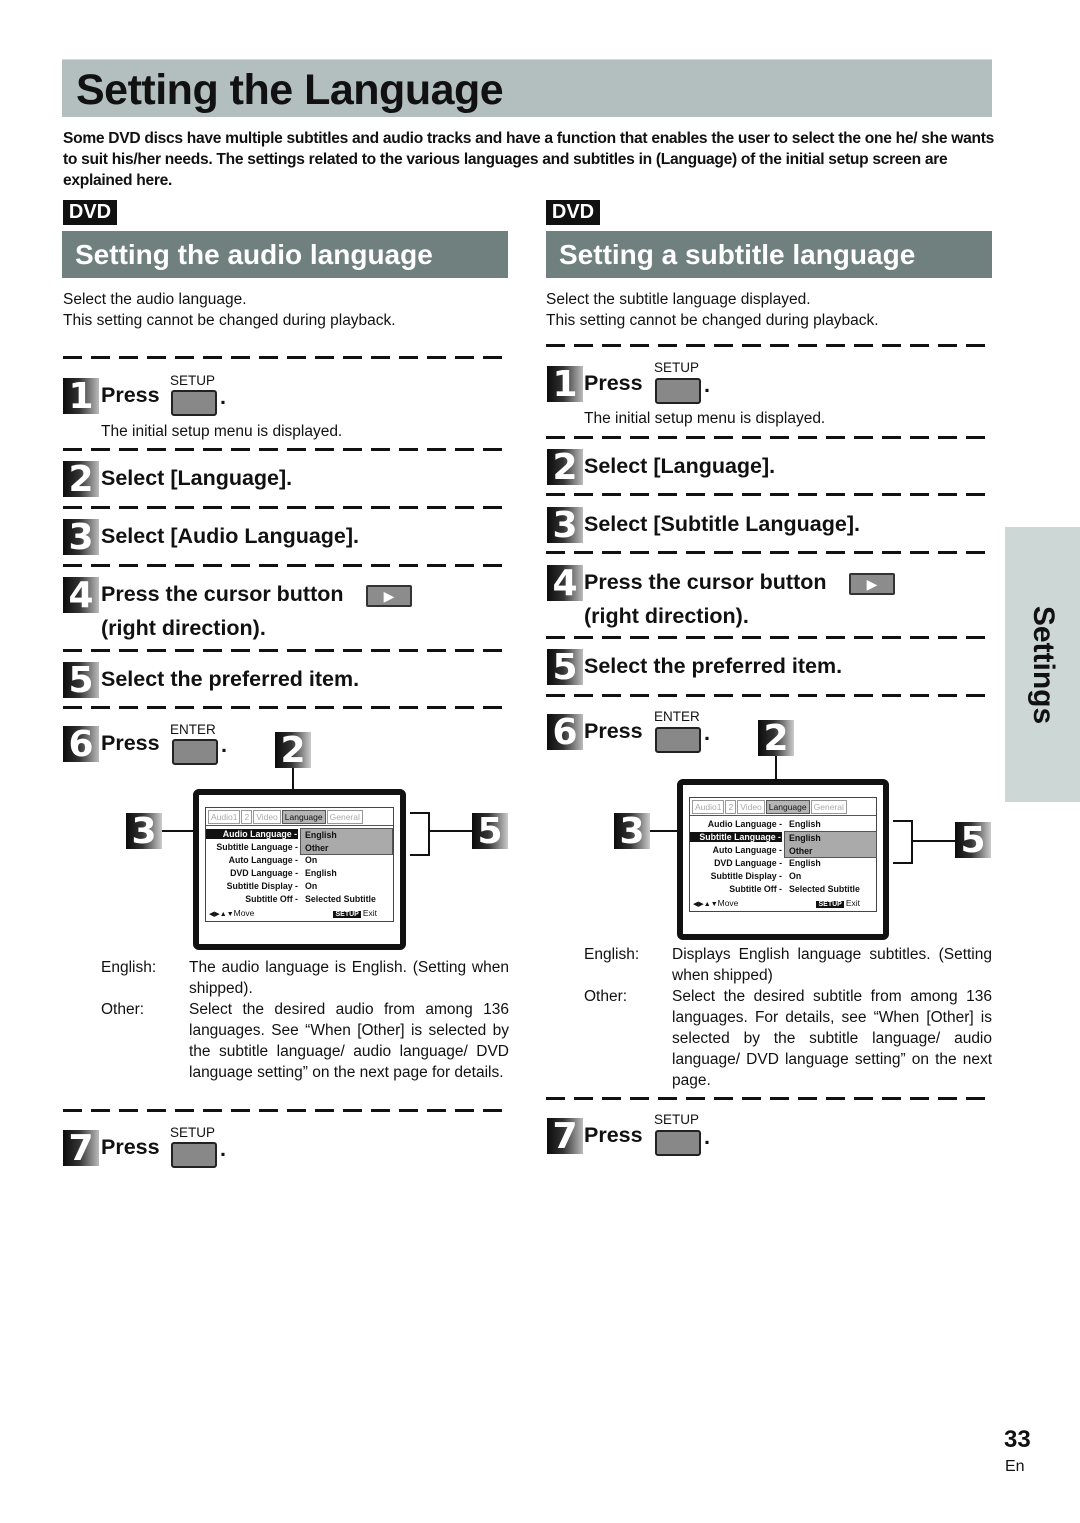 This screenshot has height=1523, width=1080. I want to click on step-number: 2, so click(81, 480).